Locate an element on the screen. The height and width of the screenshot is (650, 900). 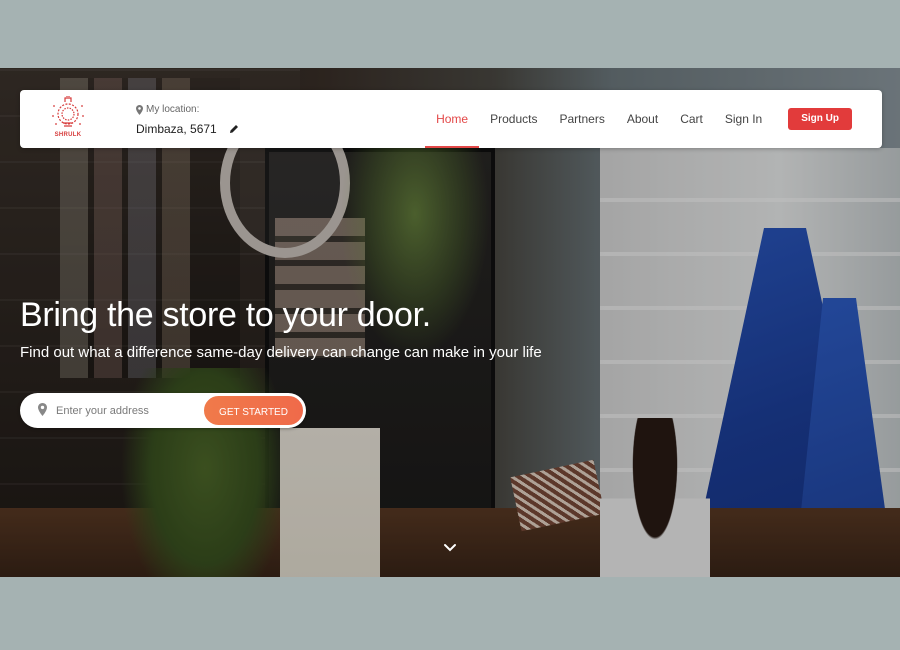
nav-partners: Partners is located at coordinates (581, 119).